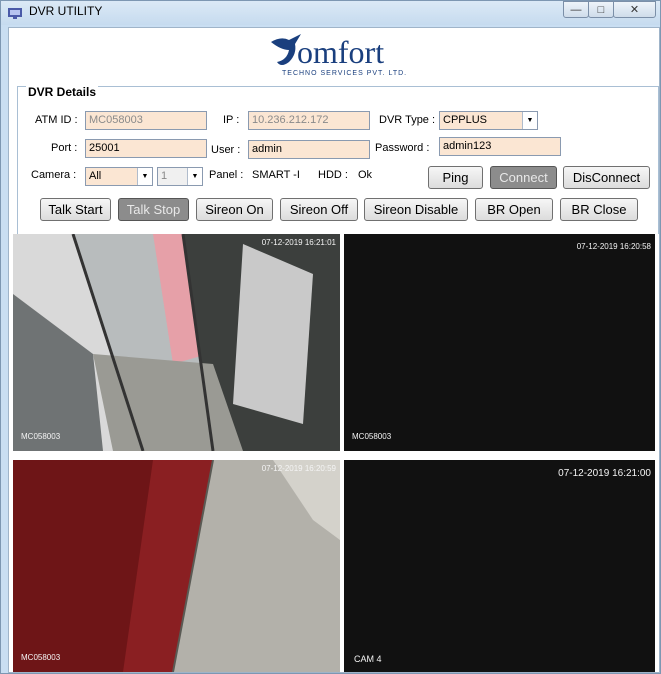 This screenshot has width=661, height=674. What do you see at coordinates (146, 148) in the screenshot?
I see `port-field: 25001` at bounding box center [146, 148].